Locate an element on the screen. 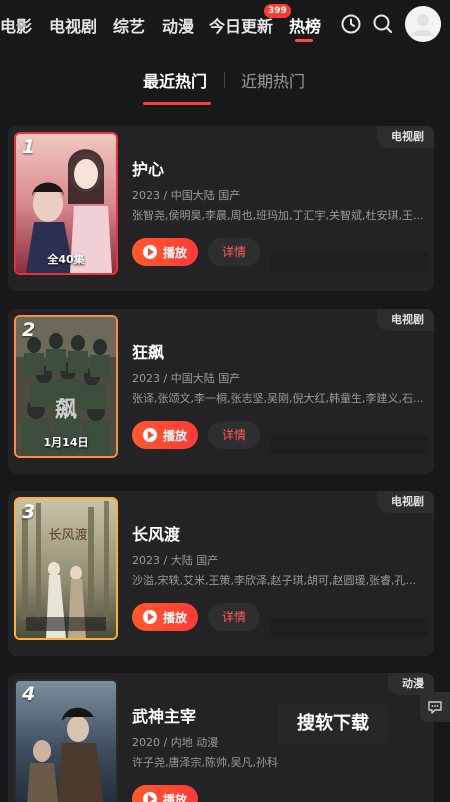 The image size is (450, 802). show-meta: 2020 / 内地 动漫 is located at coordinates (175, 742).